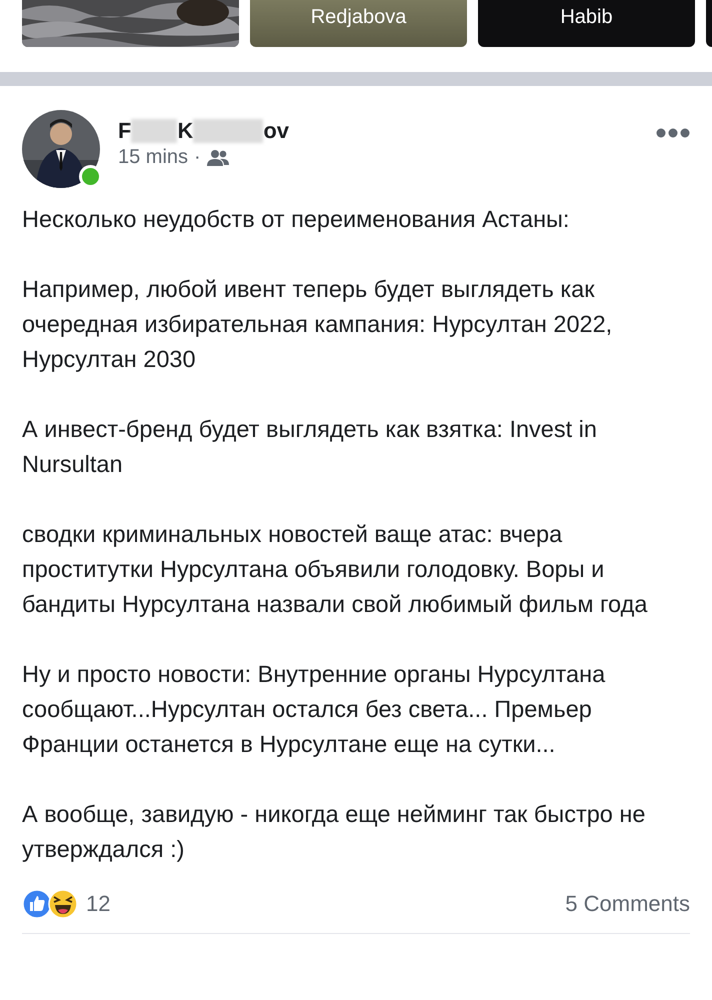  Describe the element at coordinates (627, 904) in the screenshot. I see `comments-count: 5 Comments` at that location.